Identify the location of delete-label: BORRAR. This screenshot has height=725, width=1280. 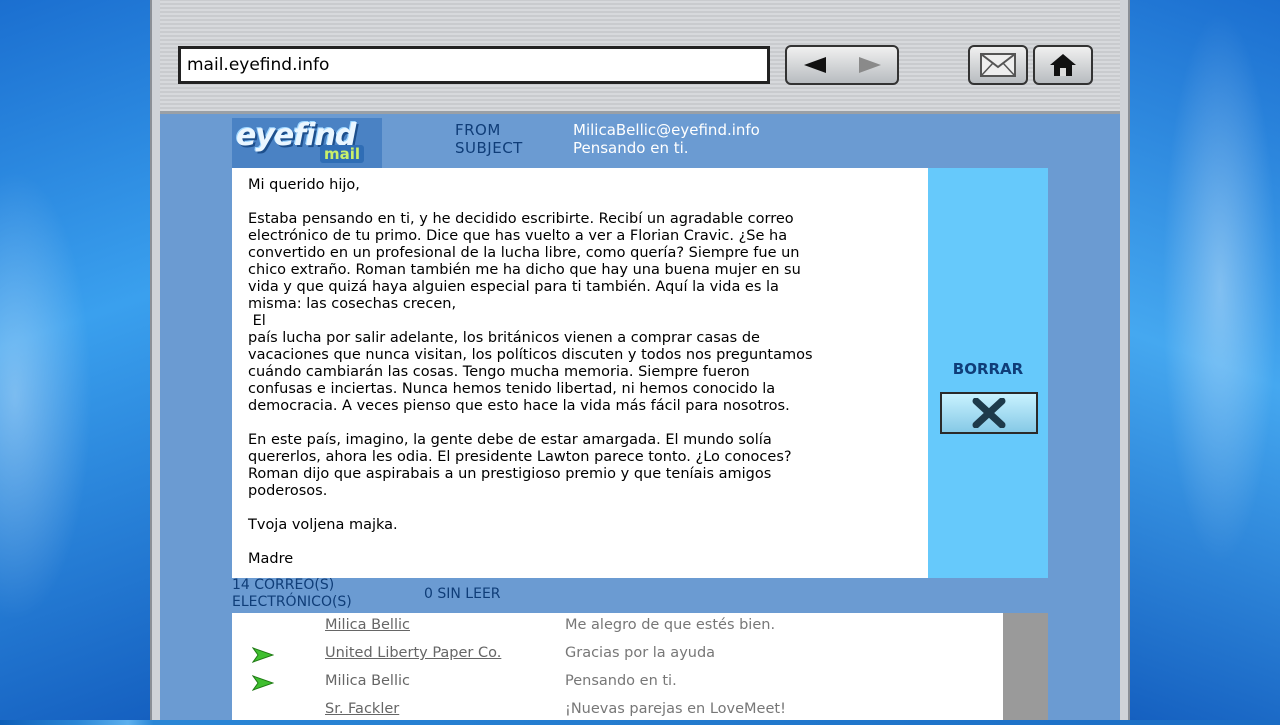
(988, 369).